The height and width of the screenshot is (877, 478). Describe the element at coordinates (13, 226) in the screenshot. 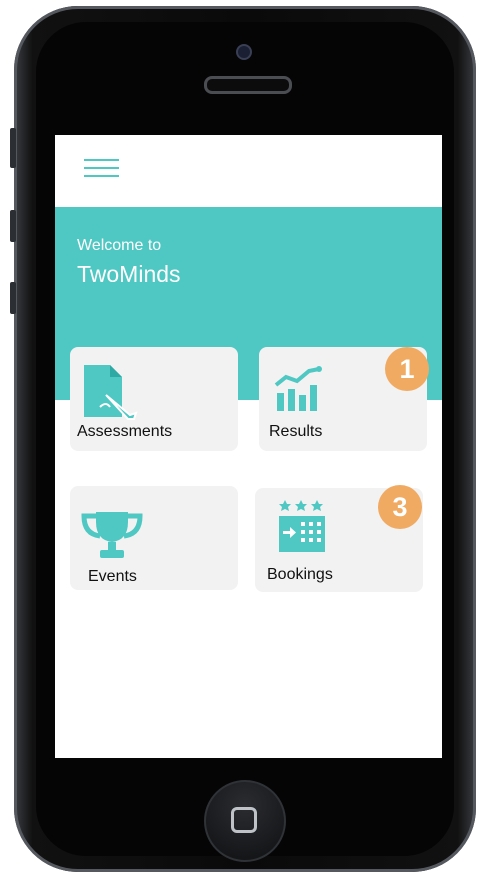

I see `volume-up-button` at that location.